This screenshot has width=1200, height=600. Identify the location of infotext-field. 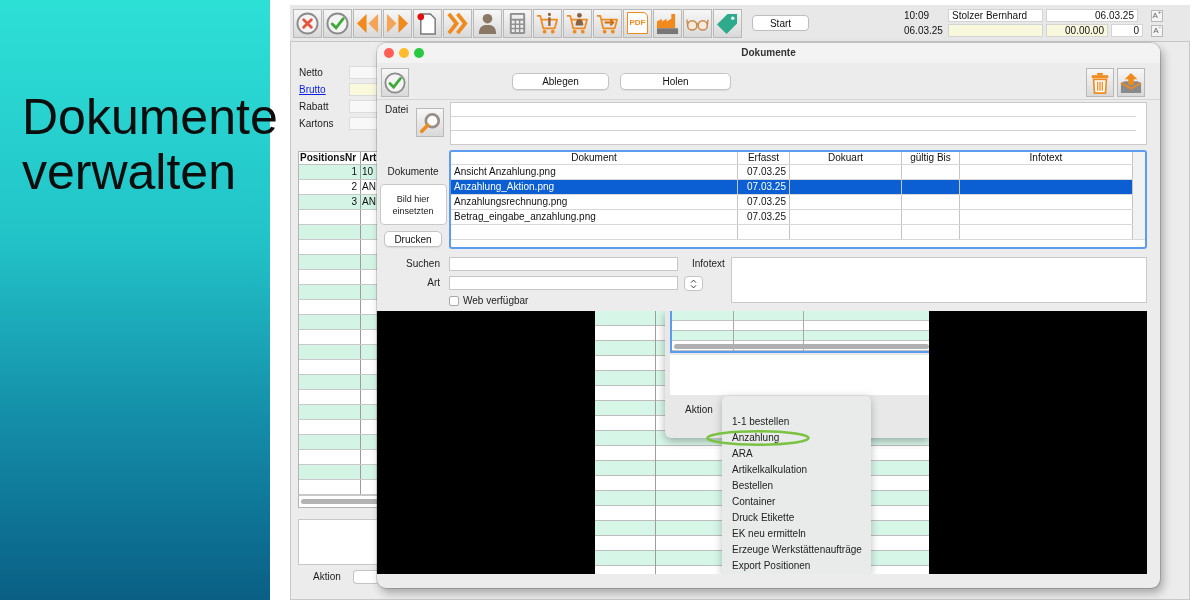
(939, 280).